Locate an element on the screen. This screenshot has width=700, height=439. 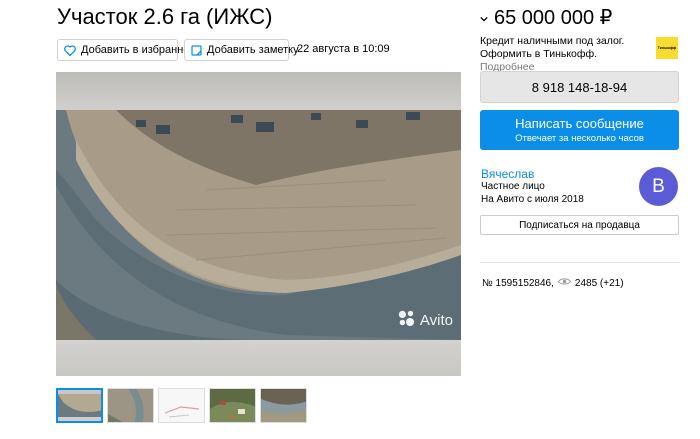
item-id: № 1595152846, is located at coordinates (518, 283).